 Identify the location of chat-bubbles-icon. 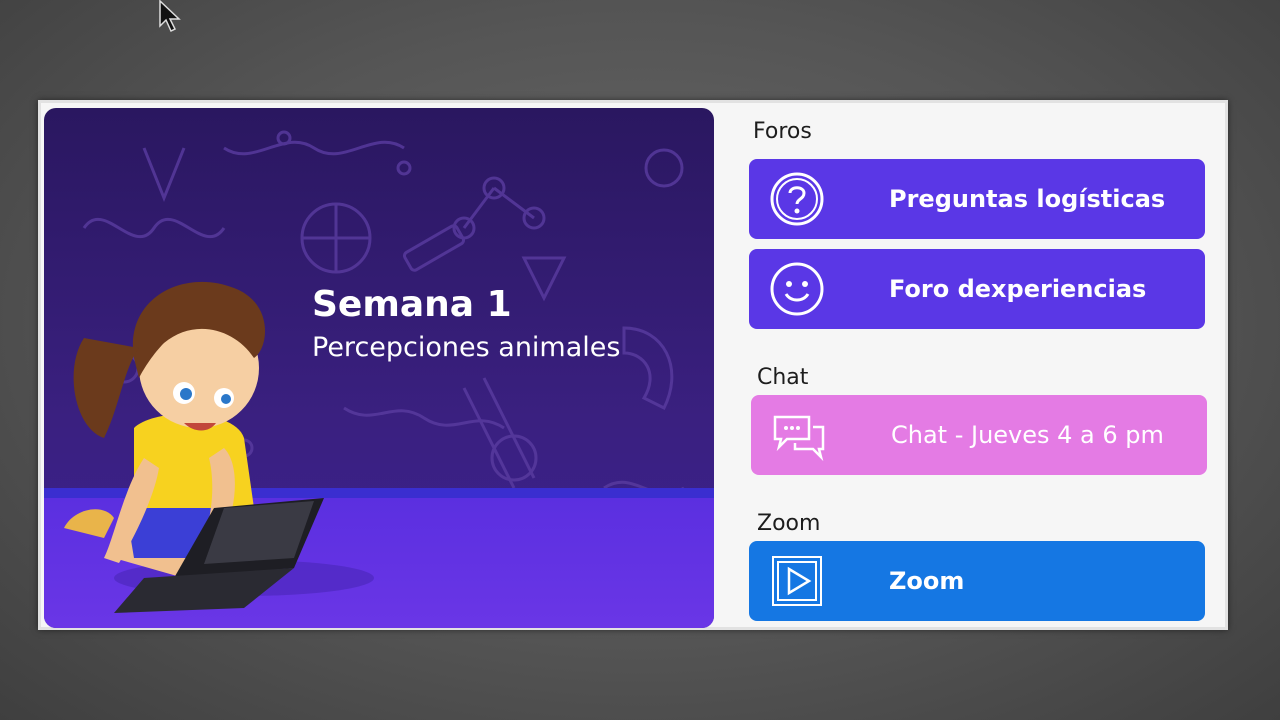
(799, 438).